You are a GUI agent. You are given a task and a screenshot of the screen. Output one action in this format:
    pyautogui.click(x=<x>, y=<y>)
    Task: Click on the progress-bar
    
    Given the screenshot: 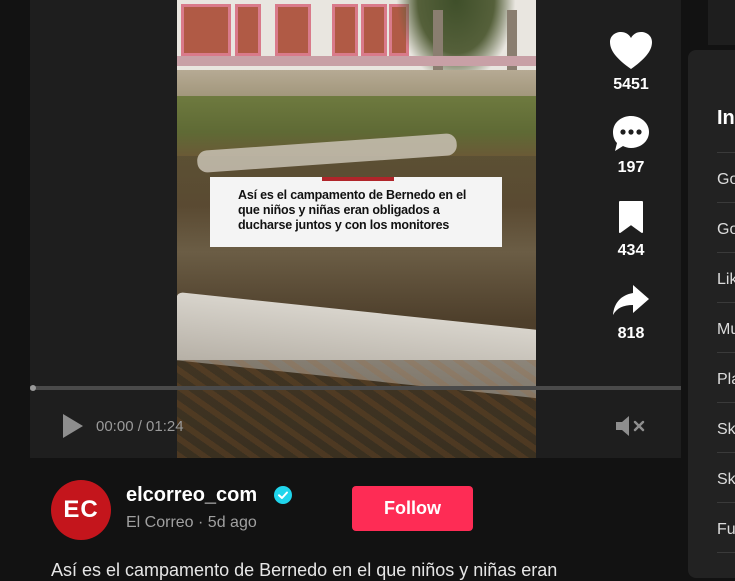 What is the action you would take?
    pyautogui.click(x=355, y=388)
    